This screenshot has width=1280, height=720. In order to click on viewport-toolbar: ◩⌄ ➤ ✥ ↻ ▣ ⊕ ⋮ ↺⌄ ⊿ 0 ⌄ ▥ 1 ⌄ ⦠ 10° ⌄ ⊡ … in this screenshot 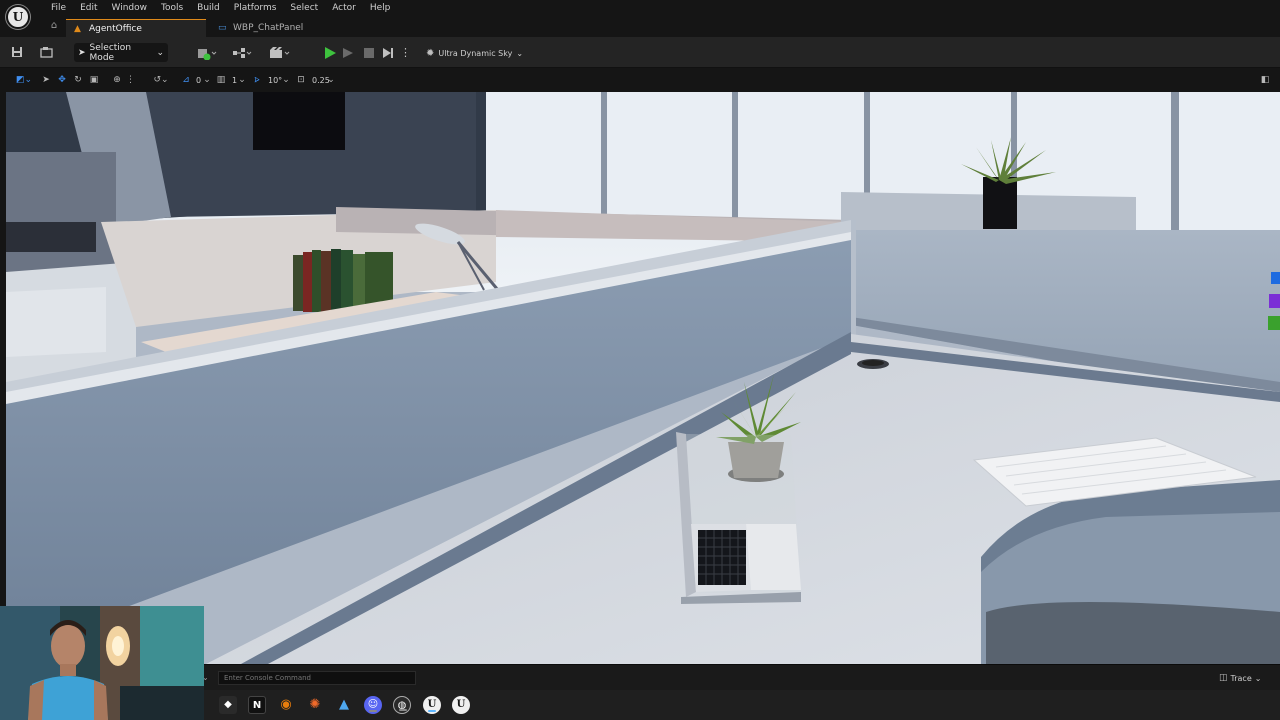, I will do `click(640, 80)`.